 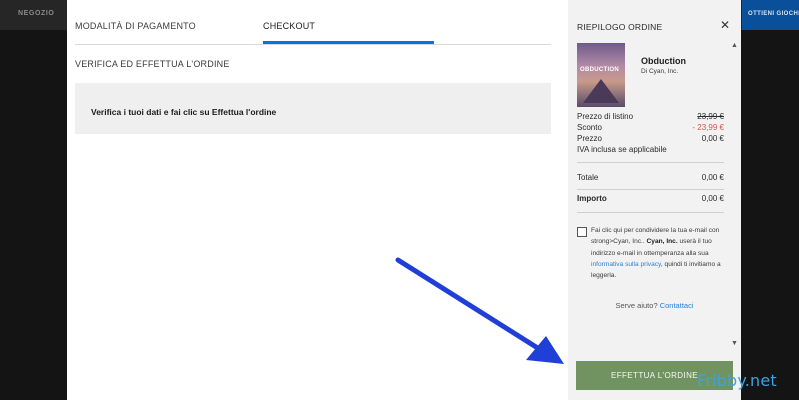 I want to click on privacy-policy-link: informativa sulla privacy, so click(x=626, y=264).